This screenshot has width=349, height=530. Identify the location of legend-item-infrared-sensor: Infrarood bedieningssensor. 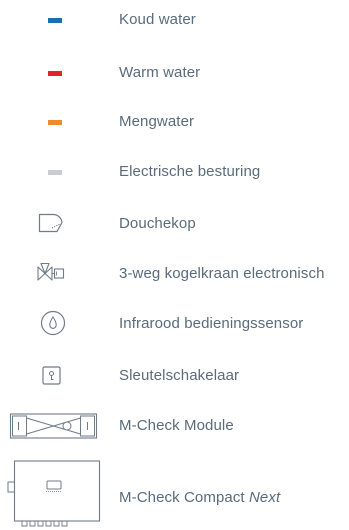
(174, 324).